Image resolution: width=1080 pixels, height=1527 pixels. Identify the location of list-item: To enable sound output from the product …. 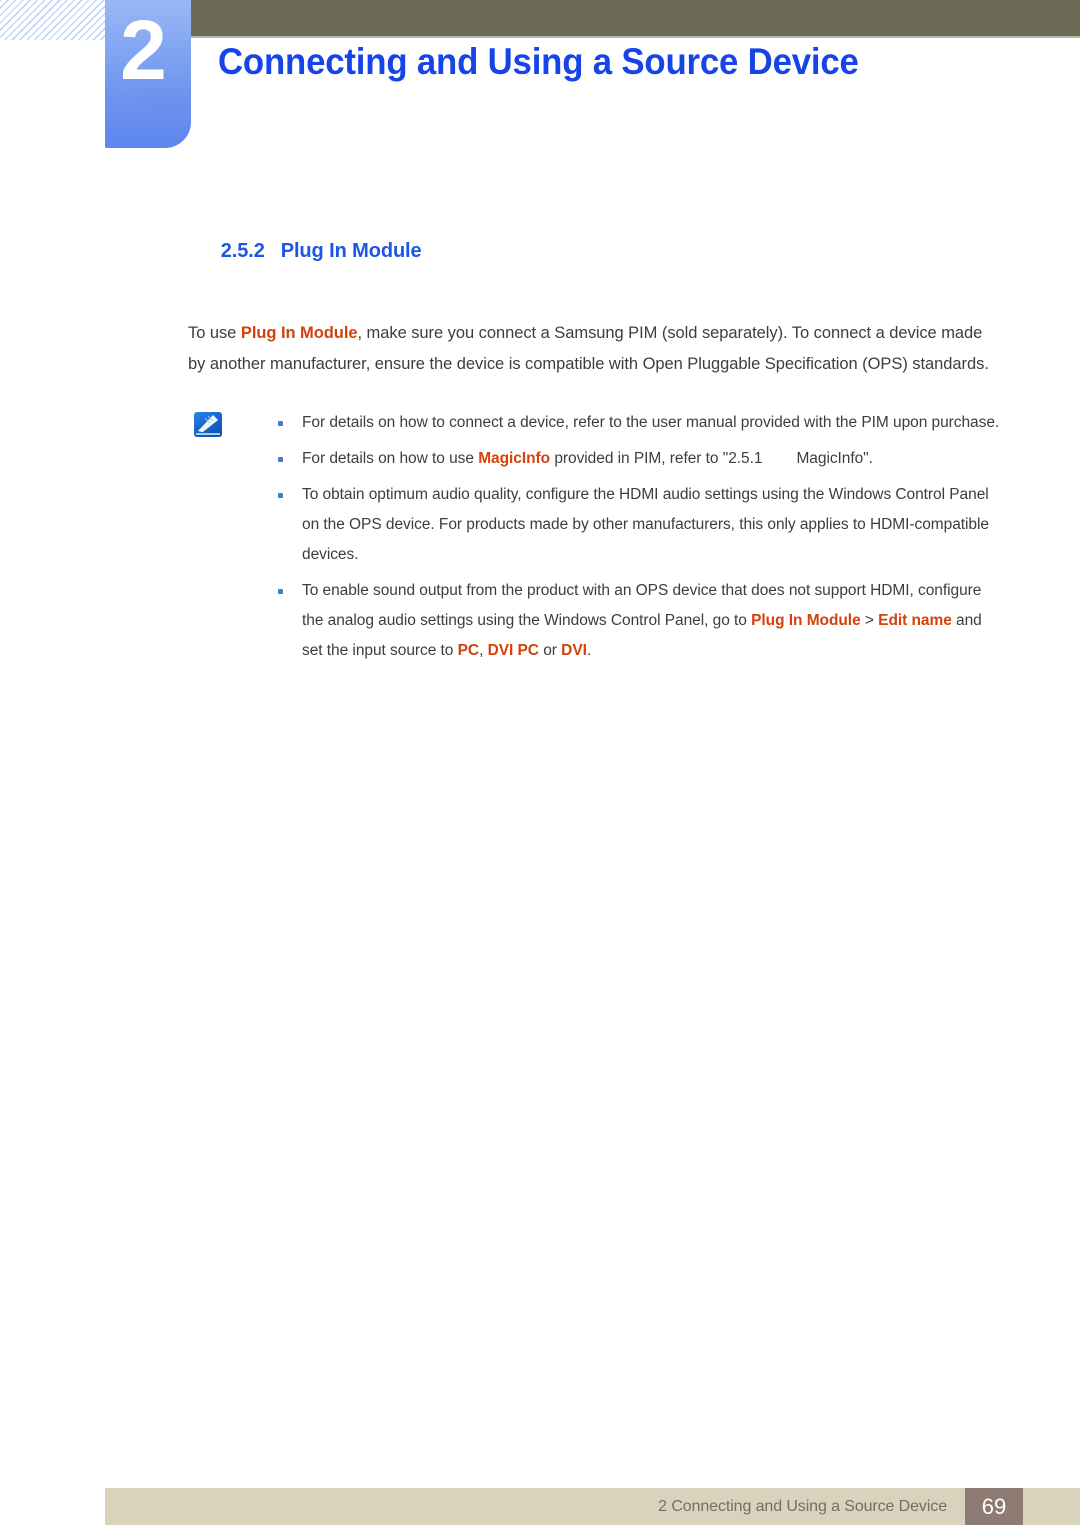
(635, 621).